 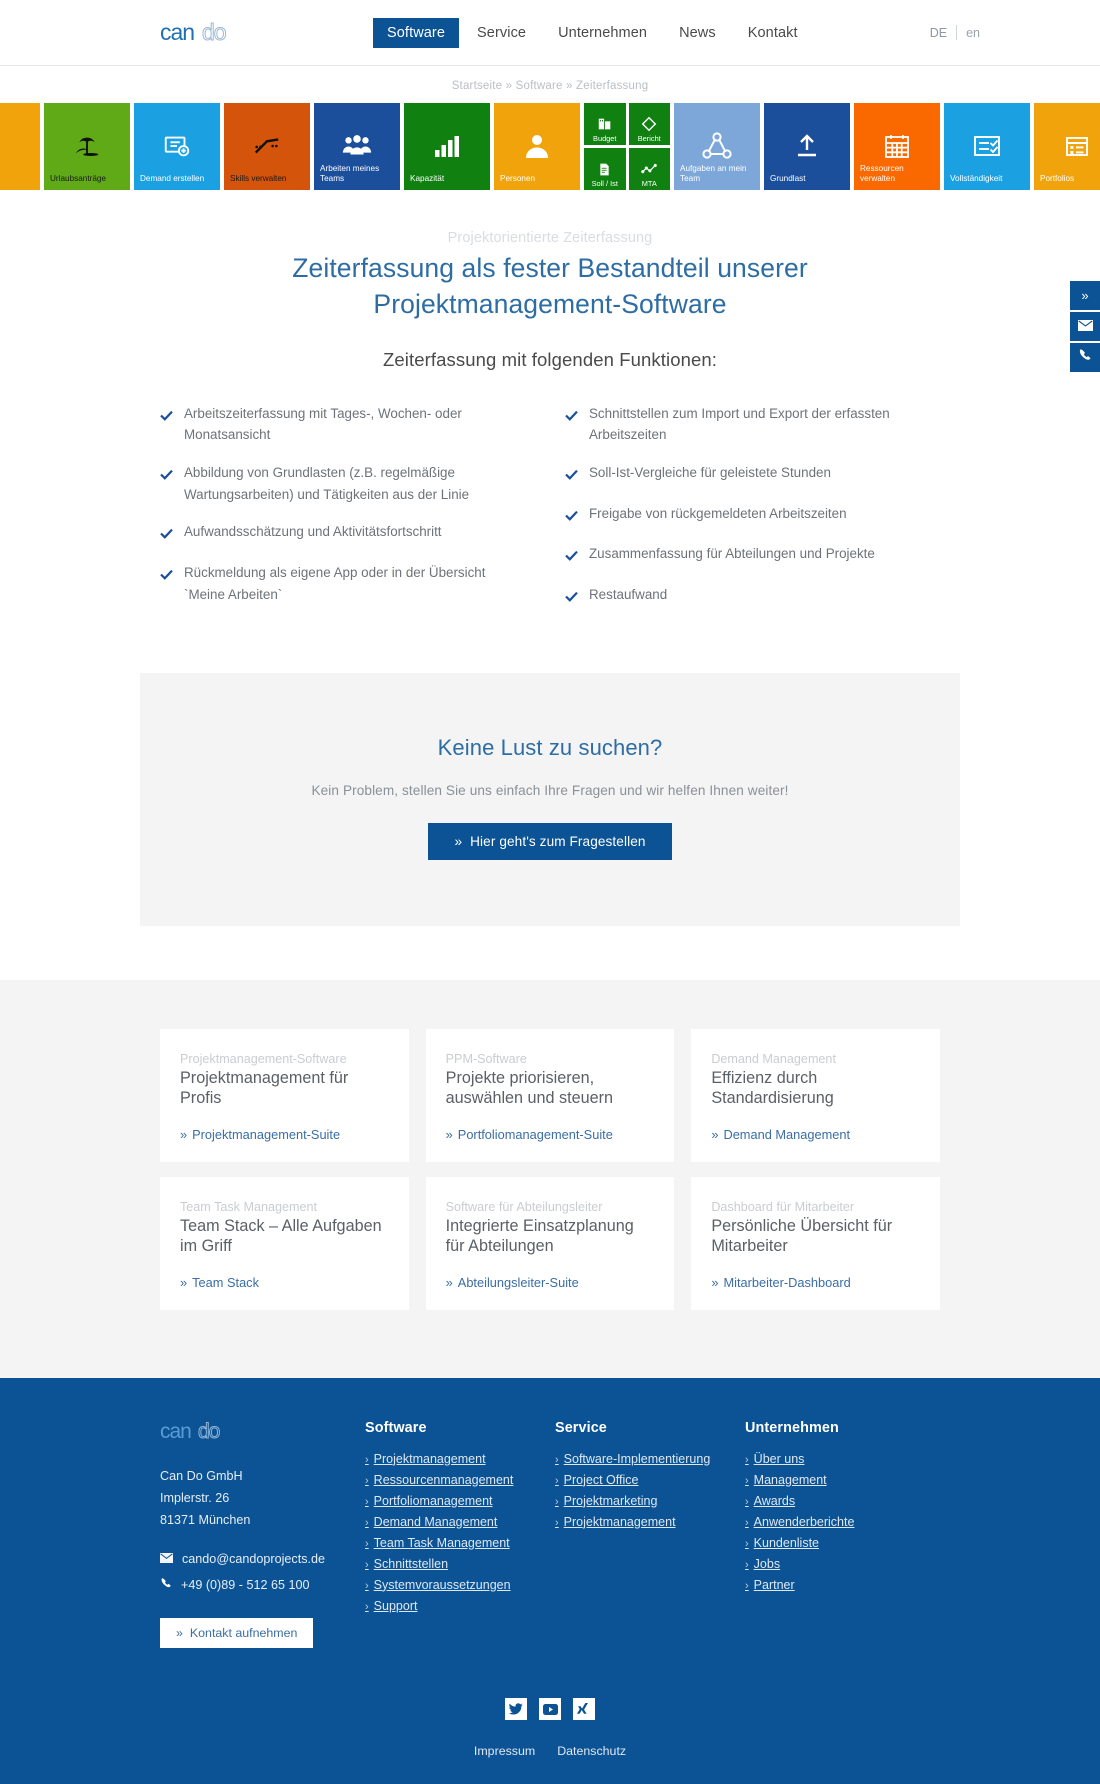 What do you see at coordinates (281, 1236) in the screenshot?
I see `card-title: Team Stack – Alle Aufgaben im Griff` at bounding box center [281, 1236].